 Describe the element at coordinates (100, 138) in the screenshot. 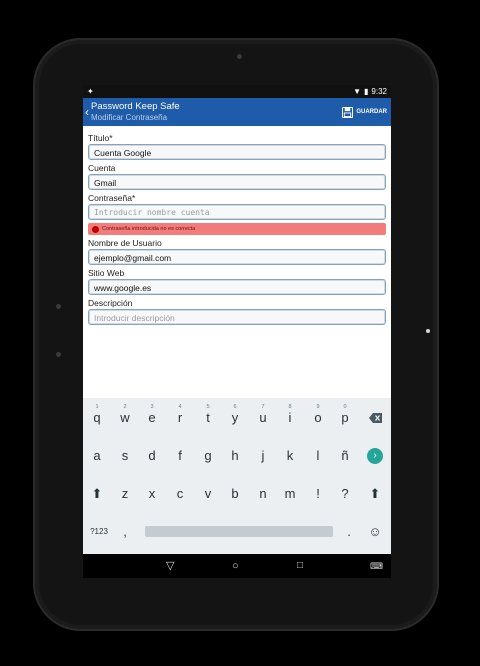

I see `title-label: Título*` at that location.